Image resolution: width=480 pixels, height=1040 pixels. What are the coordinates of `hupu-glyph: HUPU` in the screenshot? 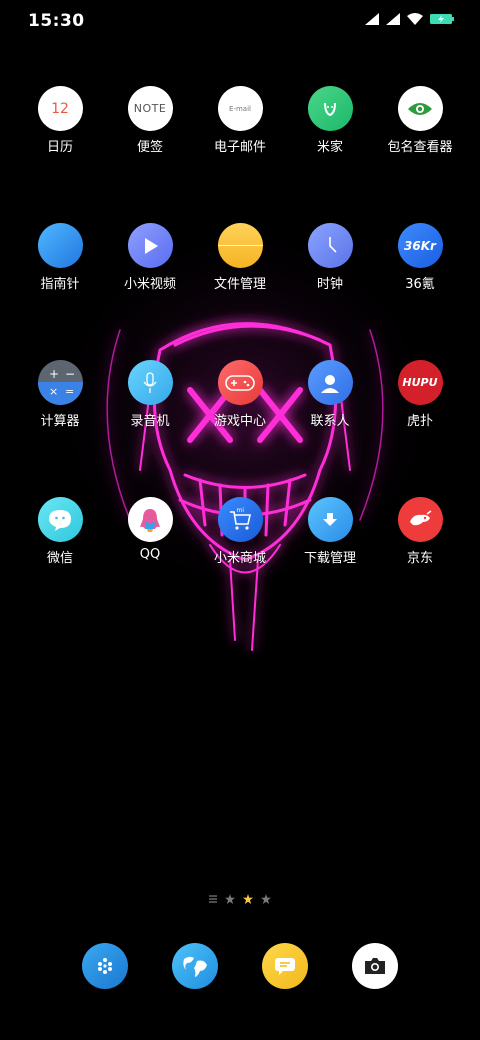 It's located at (420, 382).